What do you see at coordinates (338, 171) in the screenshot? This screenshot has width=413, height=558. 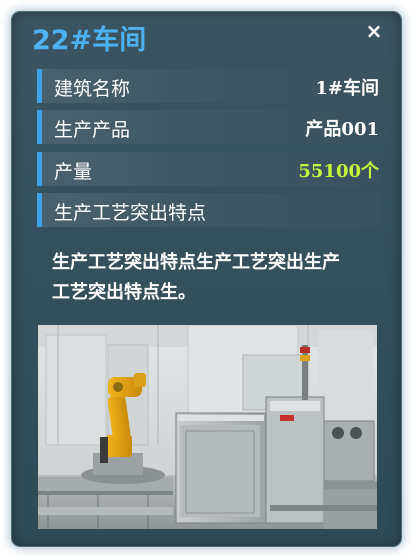 I see `row-value: 55100个` at bounding box center [338, 171].